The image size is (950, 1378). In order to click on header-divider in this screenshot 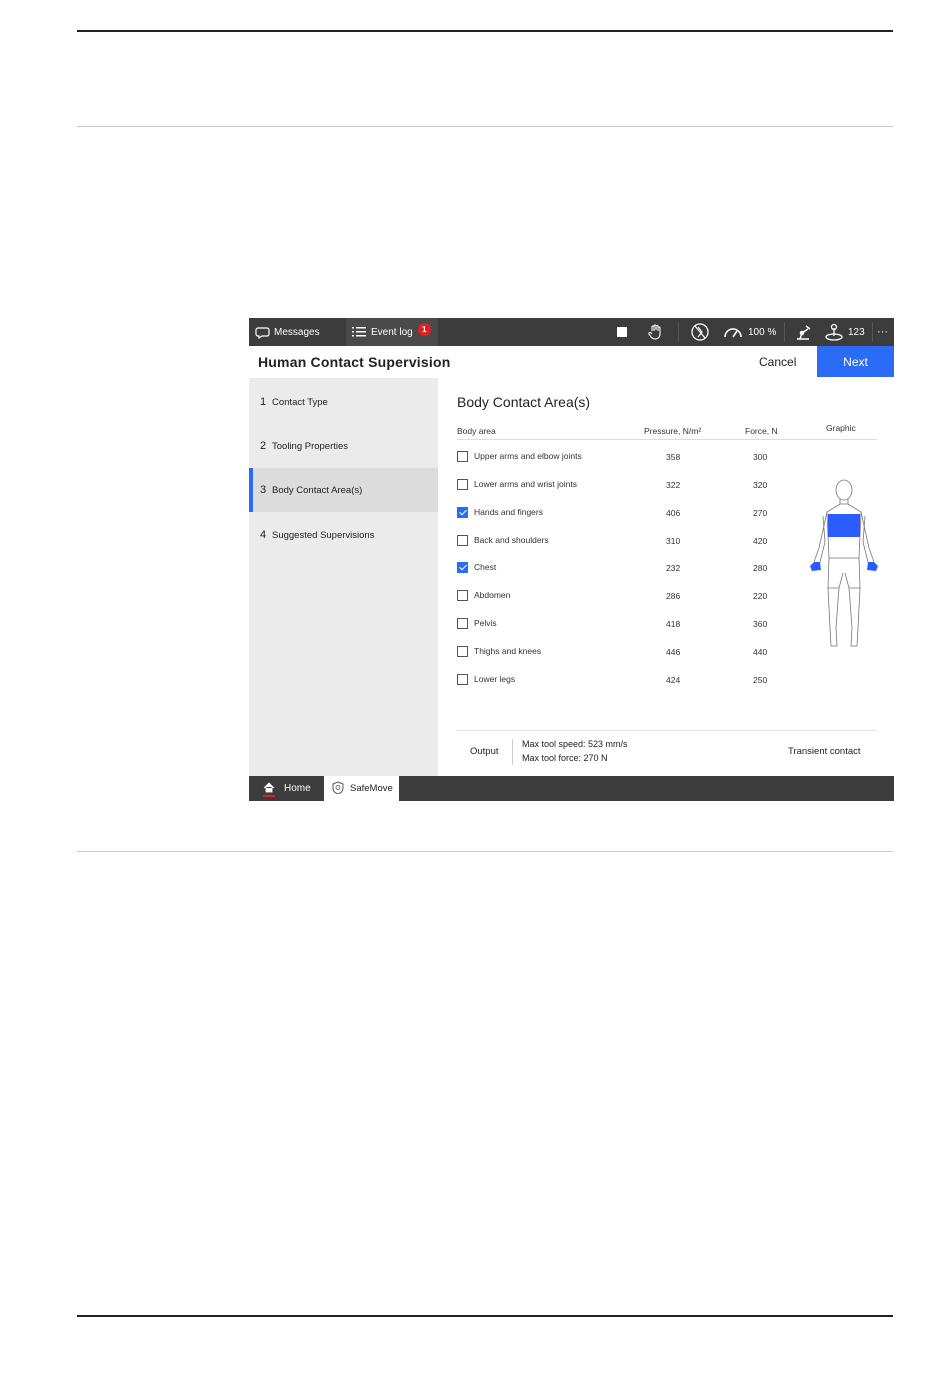, I will do `click(667, 439)`.